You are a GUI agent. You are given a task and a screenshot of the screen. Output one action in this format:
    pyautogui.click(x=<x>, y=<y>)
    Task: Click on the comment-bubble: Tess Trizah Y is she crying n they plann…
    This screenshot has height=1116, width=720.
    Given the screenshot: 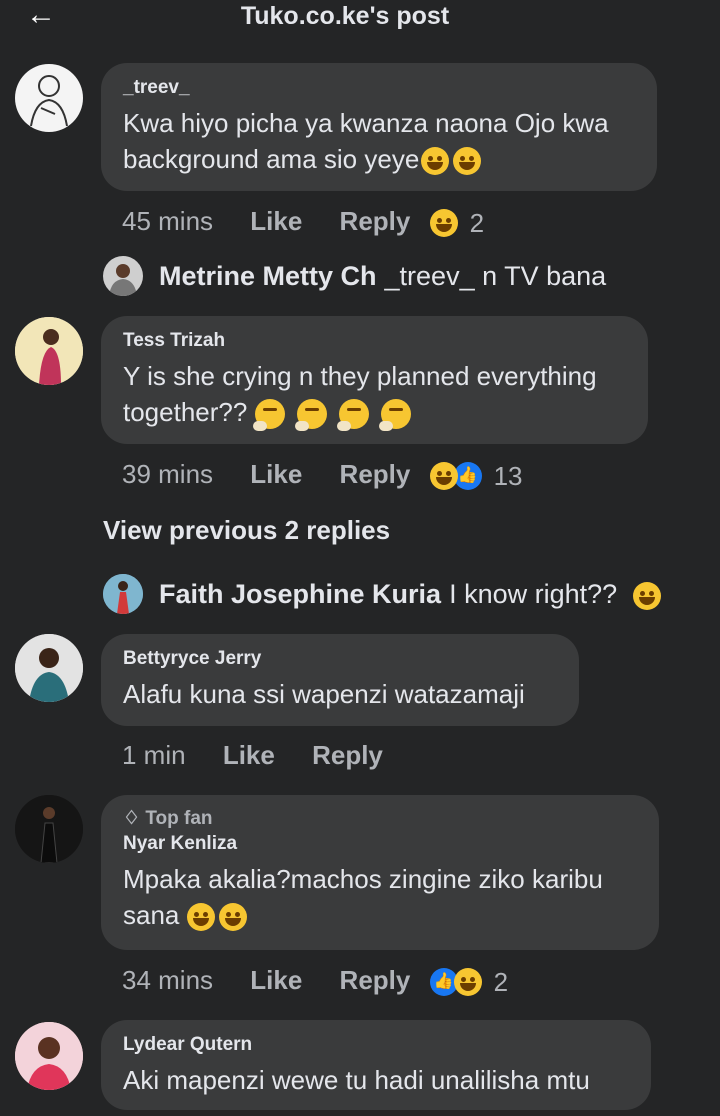 What is the action you would take?
    pyautogui.click(x=374, y=380)
    